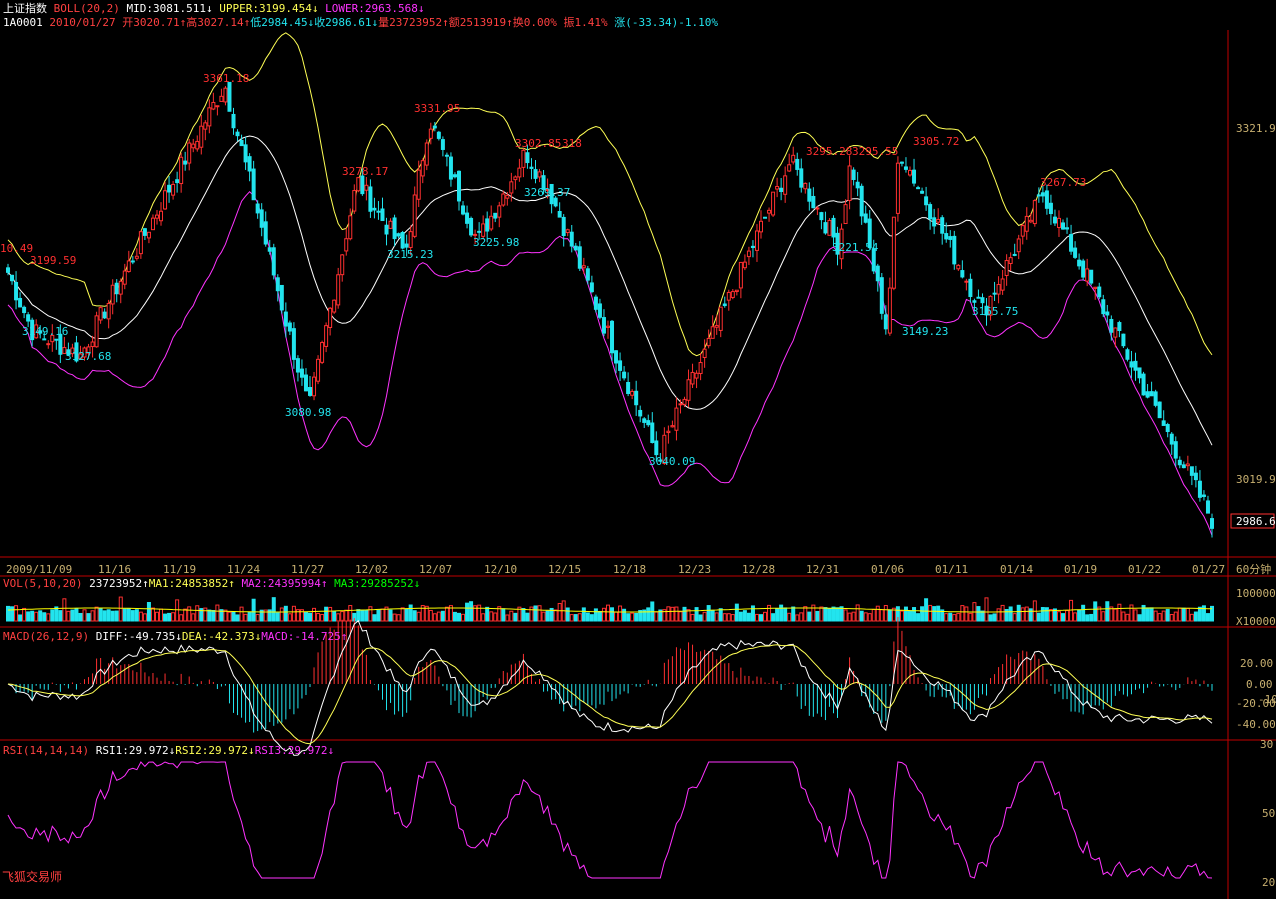 The height and width of the screenshot is (899, 1276). Describe the element at coordinates (1268, 813) in the screenshot. I see `rsi-axis-50: 50` at that location.